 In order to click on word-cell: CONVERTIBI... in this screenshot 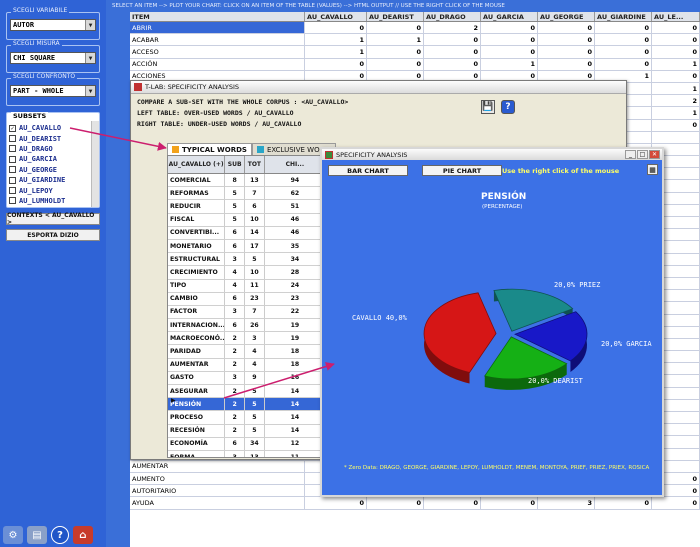, I will do `click(197, 232)`.